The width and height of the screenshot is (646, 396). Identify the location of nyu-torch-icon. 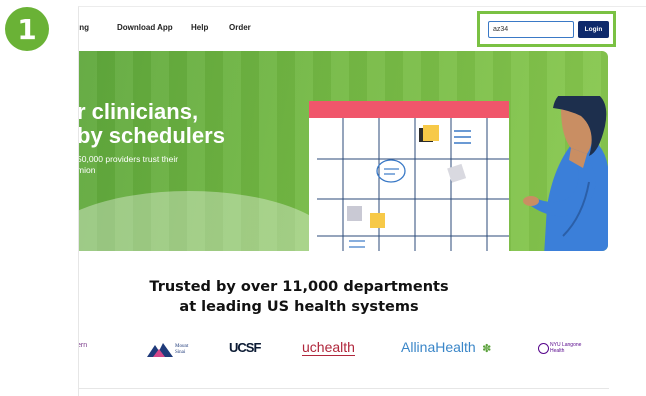
(543, 348).